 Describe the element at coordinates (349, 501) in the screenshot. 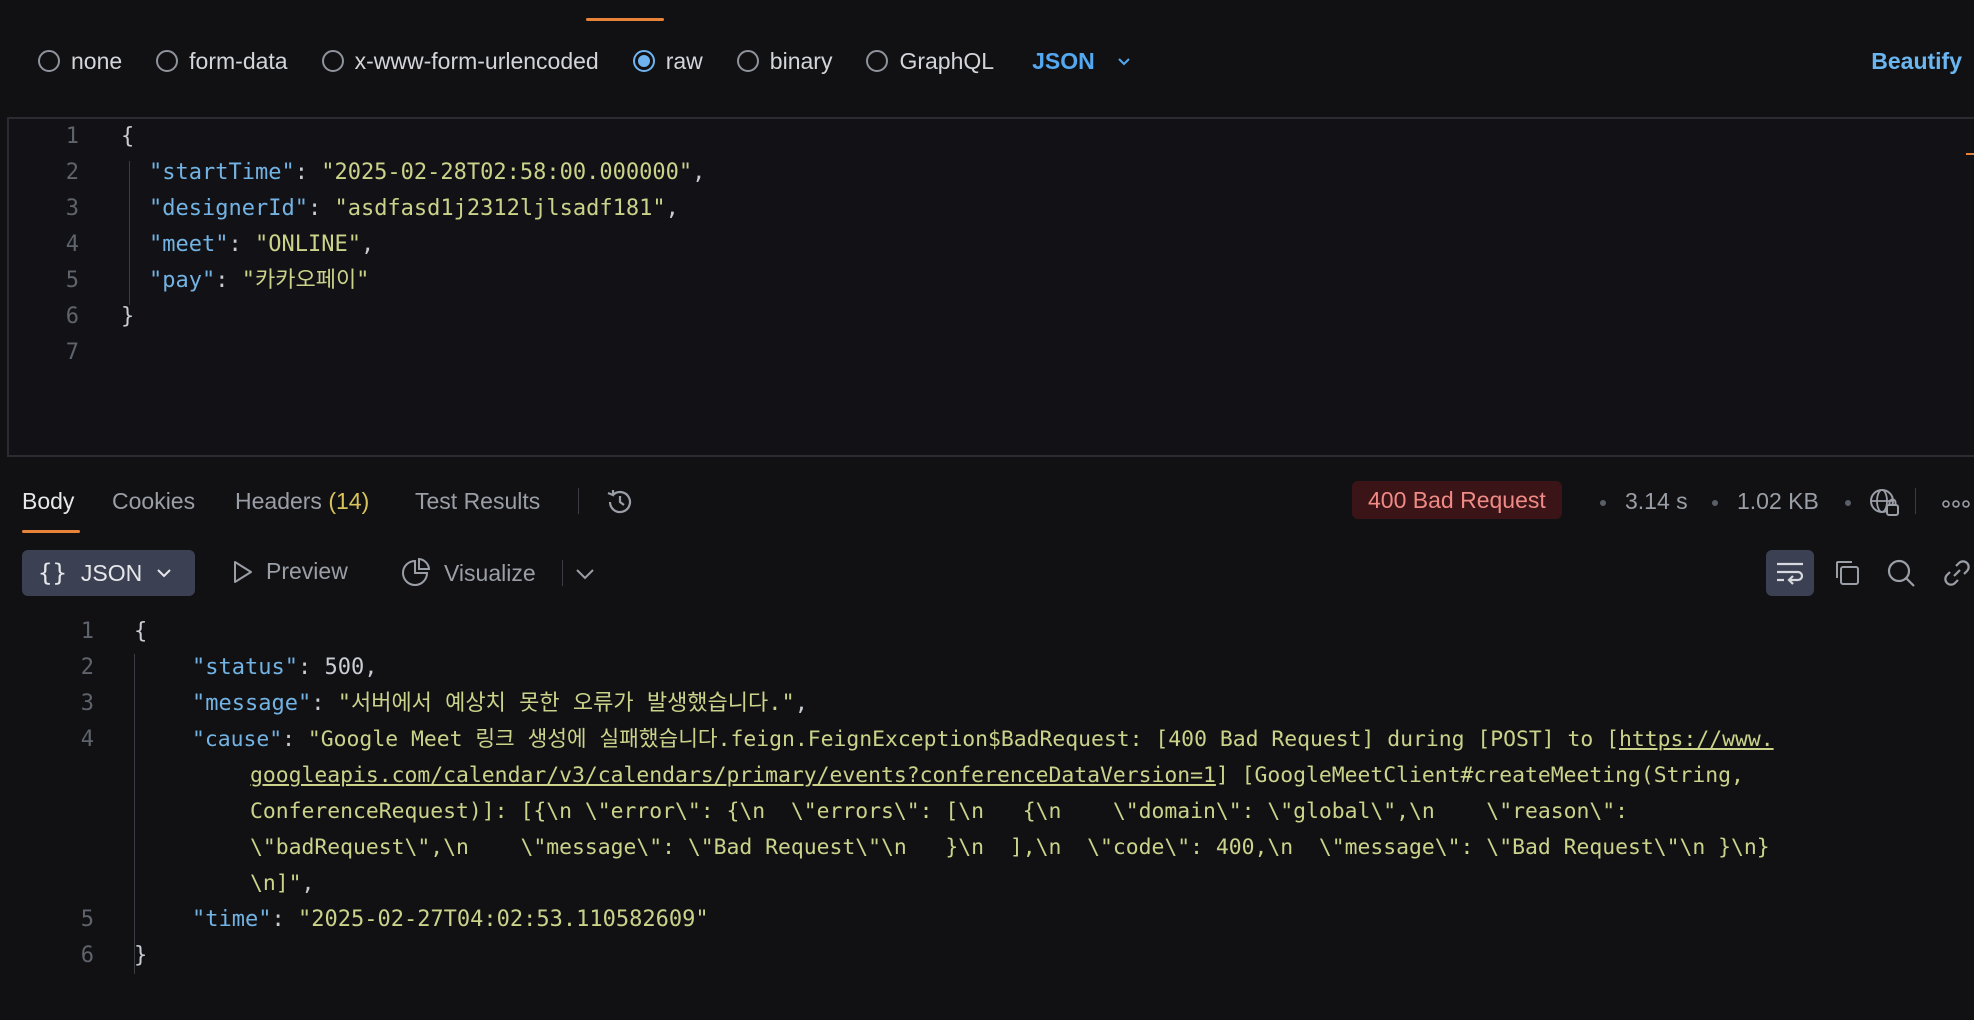

I see `headers-count-badge: (14)` at that location.